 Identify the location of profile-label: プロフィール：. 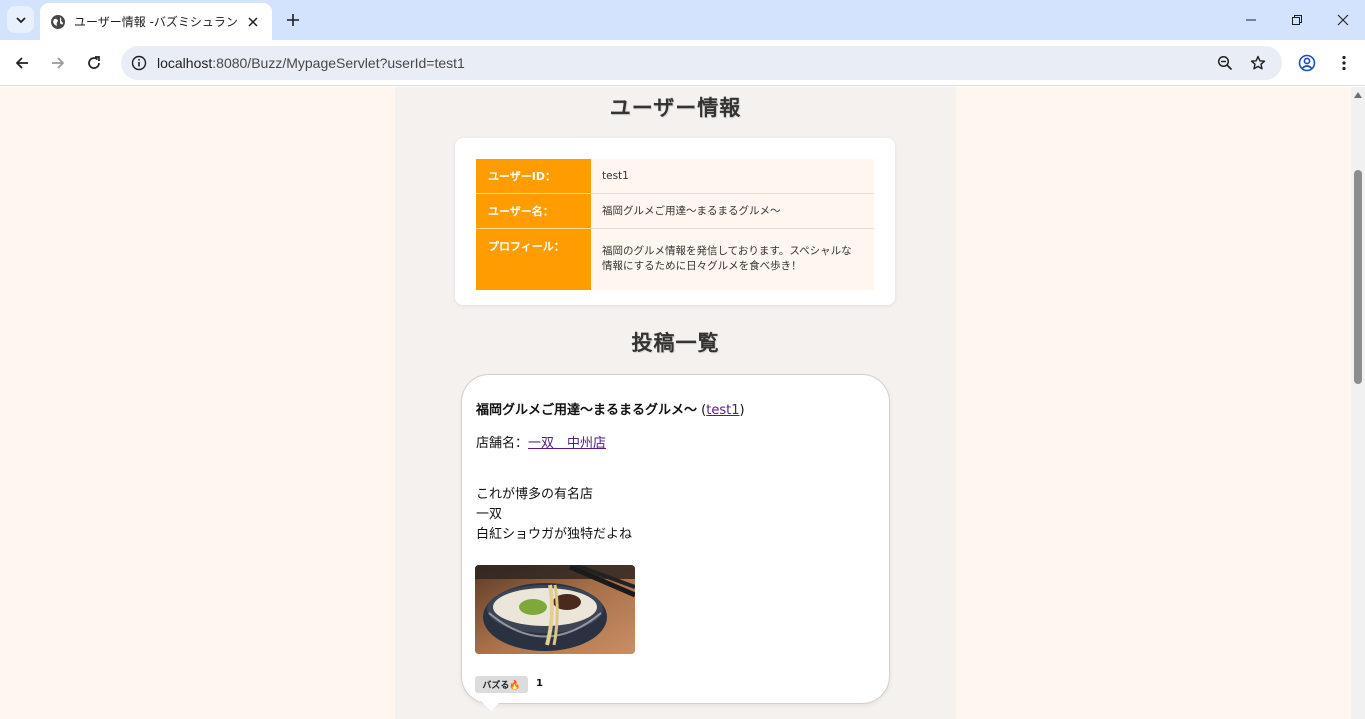
(533, 259).